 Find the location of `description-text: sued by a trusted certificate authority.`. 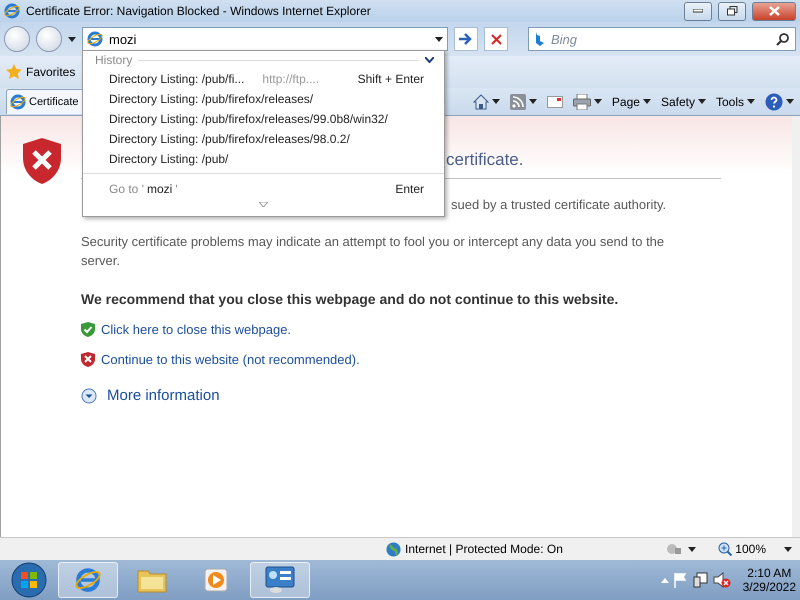

description-text: sued by a trusted certificate authority. is located at coordinates (558, 204).